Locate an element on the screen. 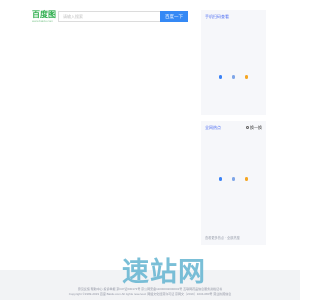 This screenshot has width=320, height=300. logo-tagline: www.baidu.com is located at coordinates (43, 21).